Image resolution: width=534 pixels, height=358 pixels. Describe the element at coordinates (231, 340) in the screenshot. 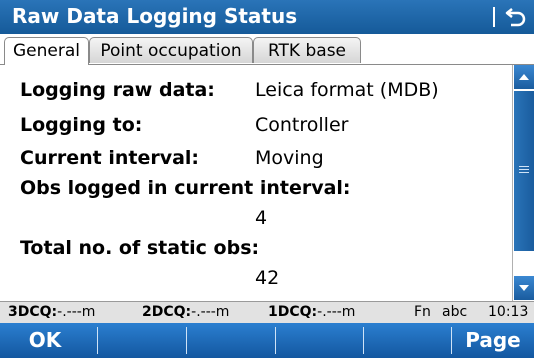

I see `softkey-f3-button` at that location.